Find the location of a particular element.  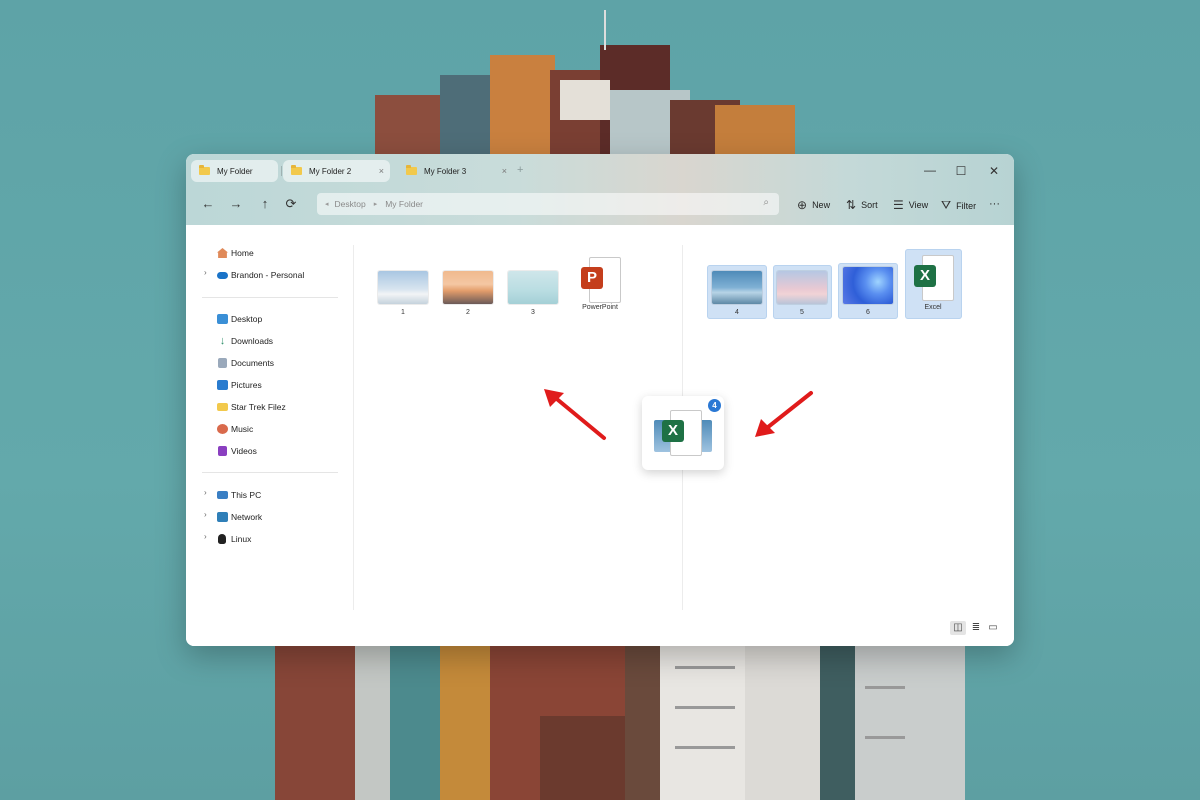

file-name: 2 is located at coordinates (468, 312).